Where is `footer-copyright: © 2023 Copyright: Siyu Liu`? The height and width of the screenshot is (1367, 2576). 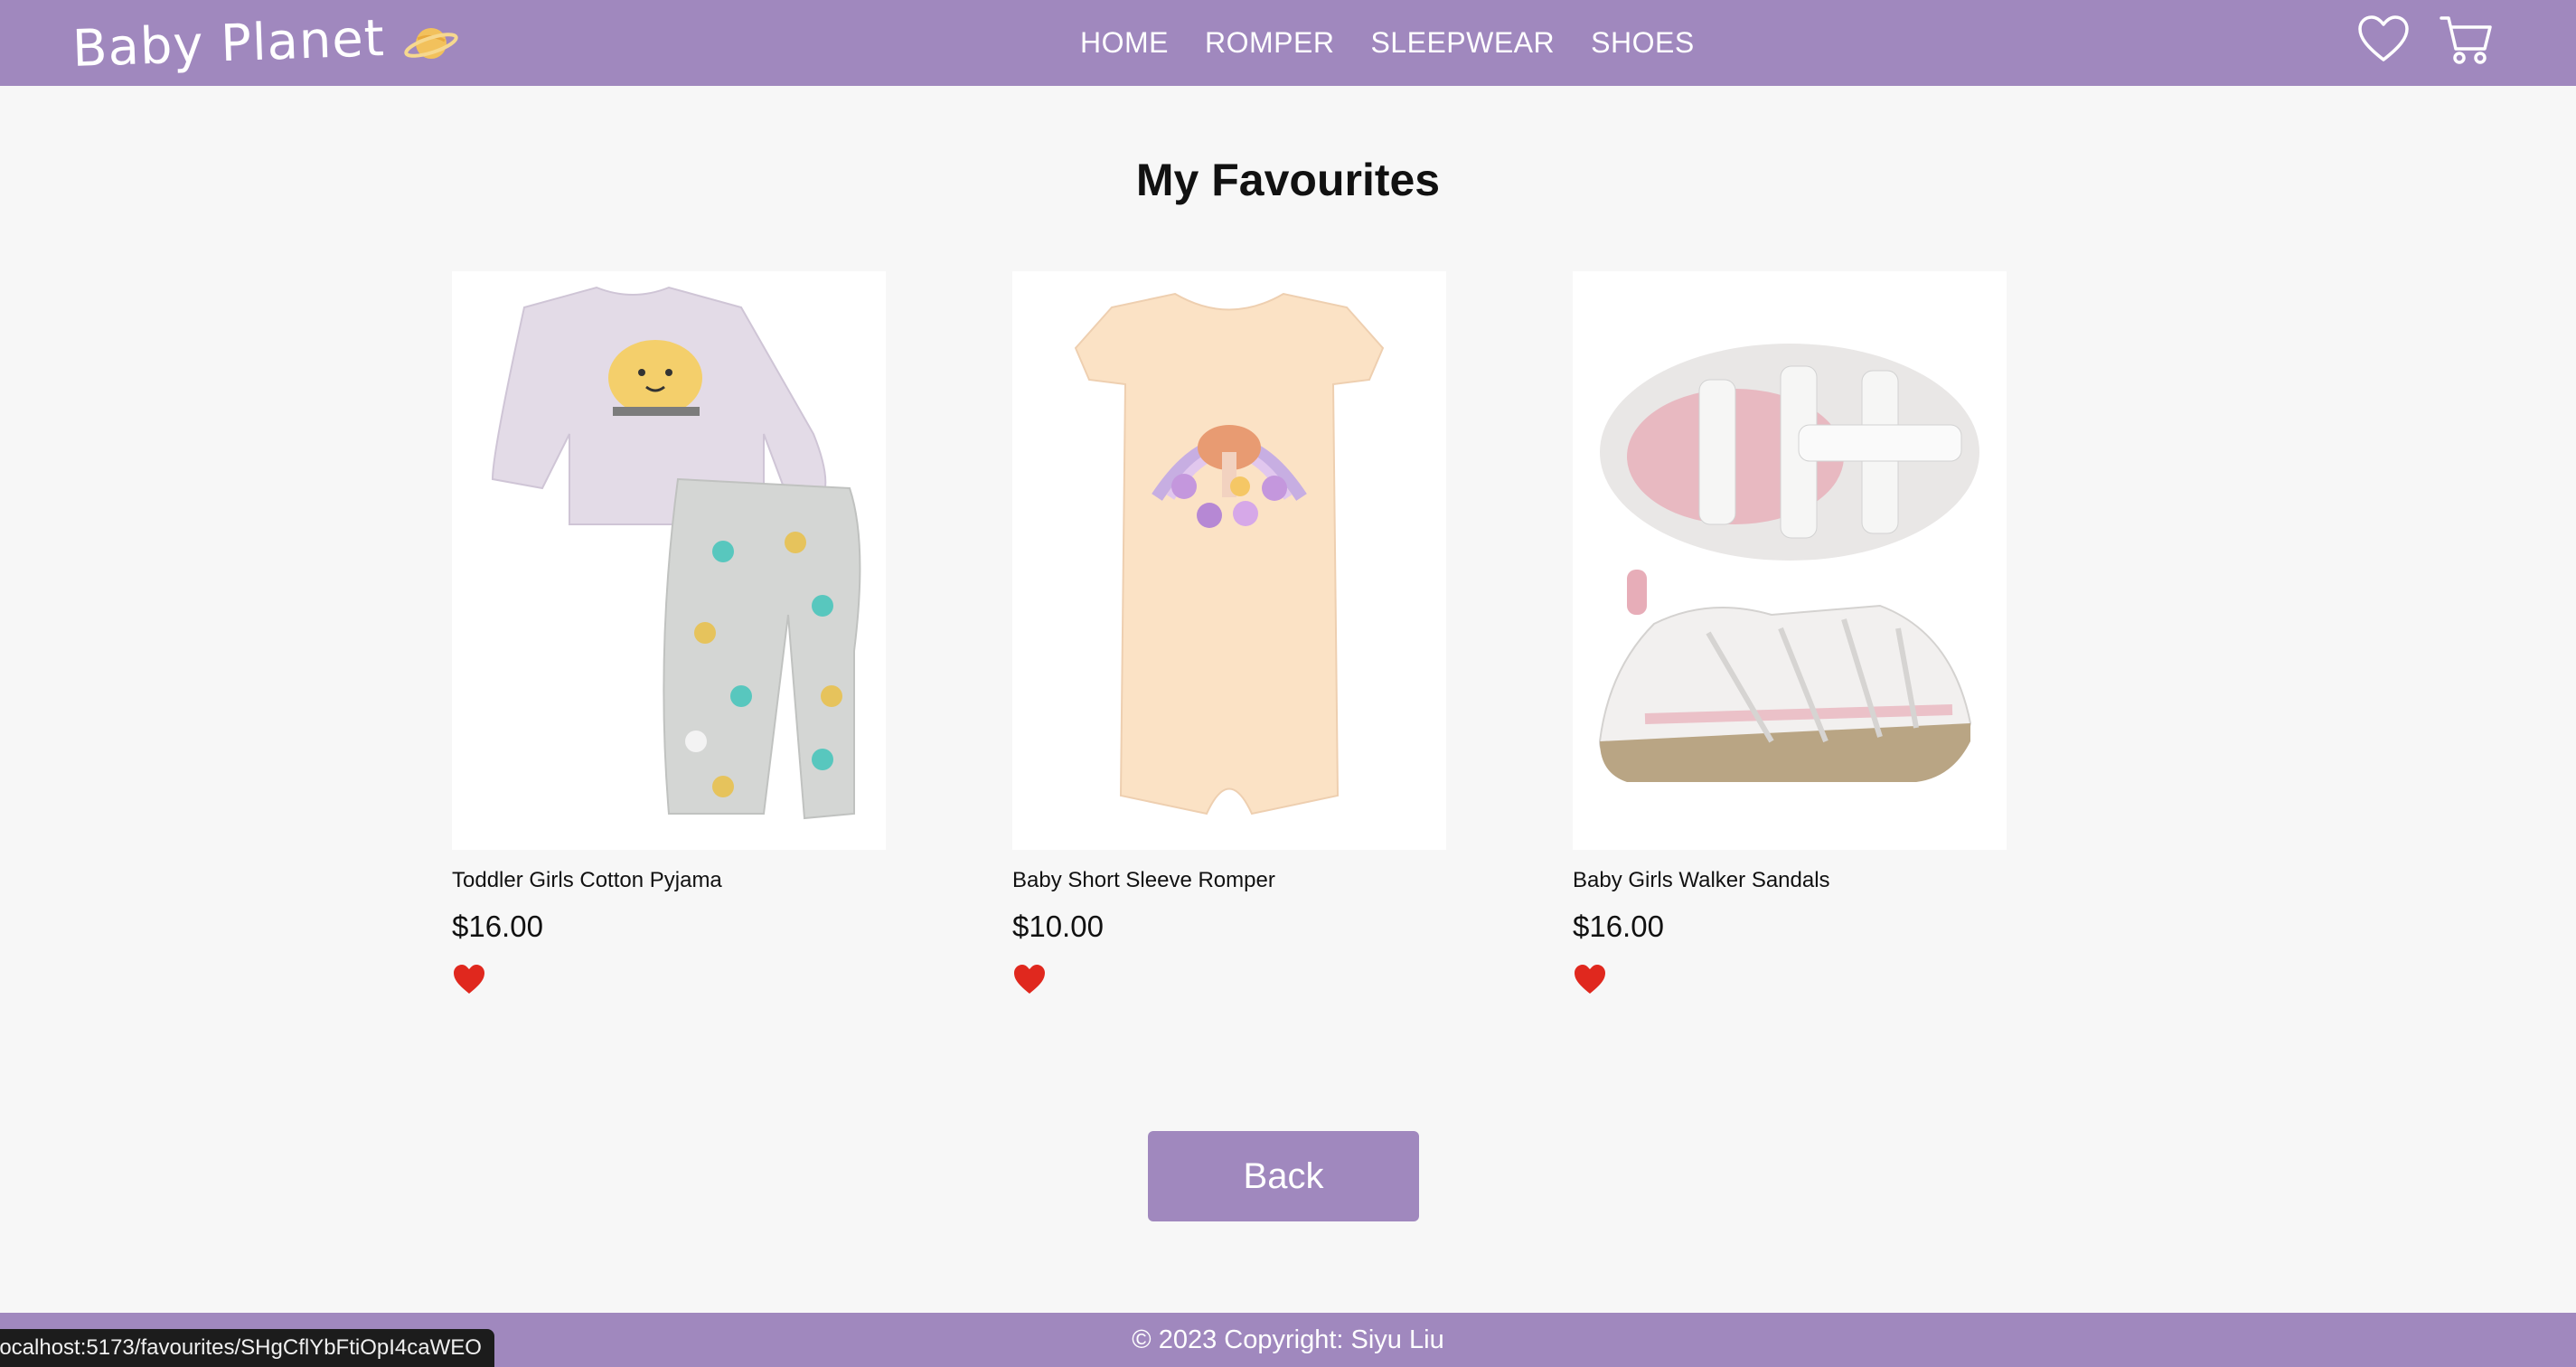
footer-copyright: © 2023 Copyright: Siyu Liu is located at coordinates (1288, 1339).